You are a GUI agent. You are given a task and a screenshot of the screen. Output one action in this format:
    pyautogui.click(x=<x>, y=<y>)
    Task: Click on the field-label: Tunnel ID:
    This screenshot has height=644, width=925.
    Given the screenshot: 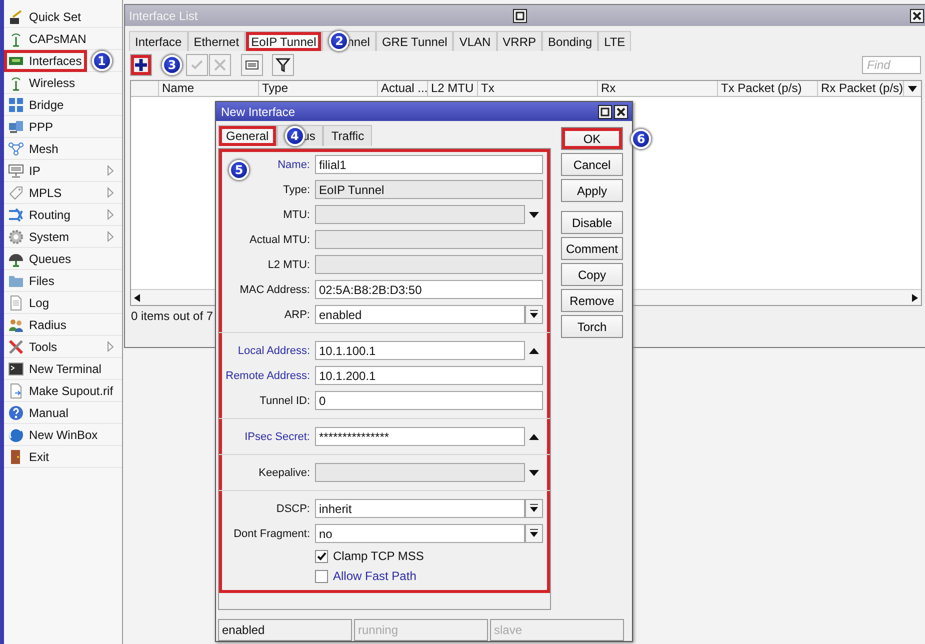 What is the action you would take?
    pyautogui.click(x=285, y=400)
    